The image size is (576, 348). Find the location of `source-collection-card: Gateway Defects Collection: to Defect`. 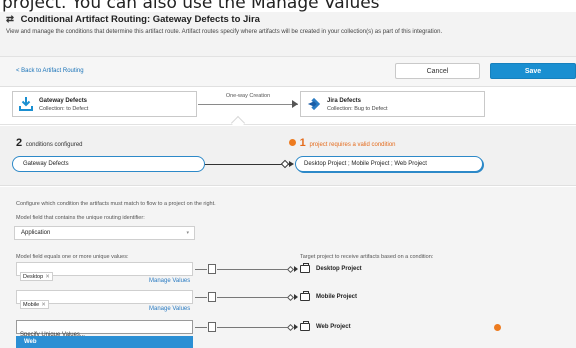

source-collection-card: Gateway Defects Collection: to Defect is located at coordinates (104, 104).